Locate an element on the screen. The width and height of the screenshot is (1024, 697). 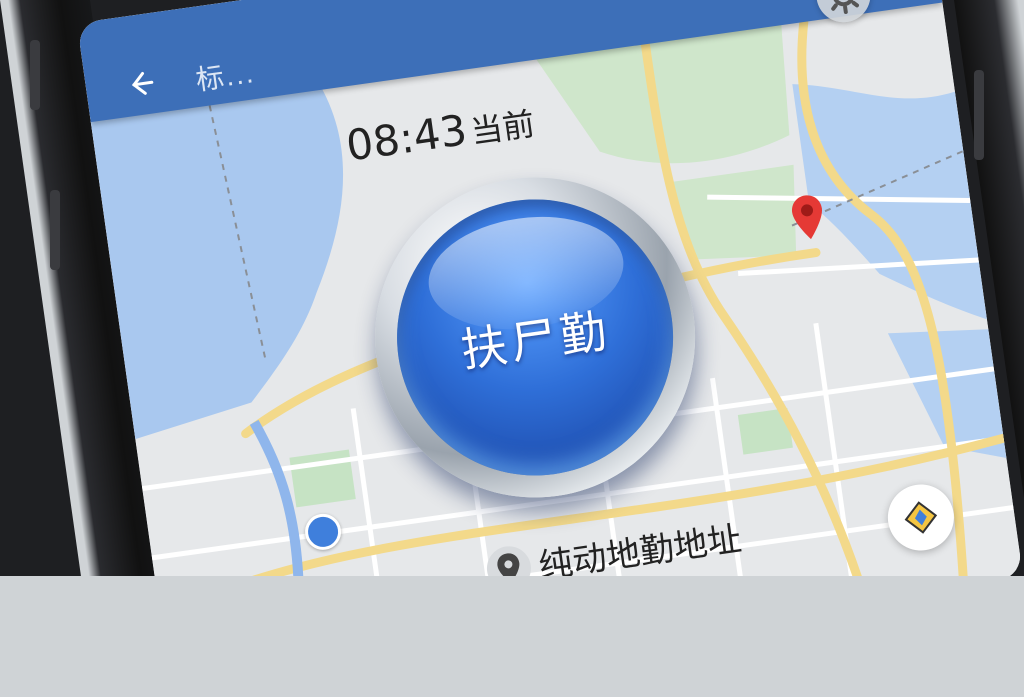
power-button is located at coordinates (979, 115).